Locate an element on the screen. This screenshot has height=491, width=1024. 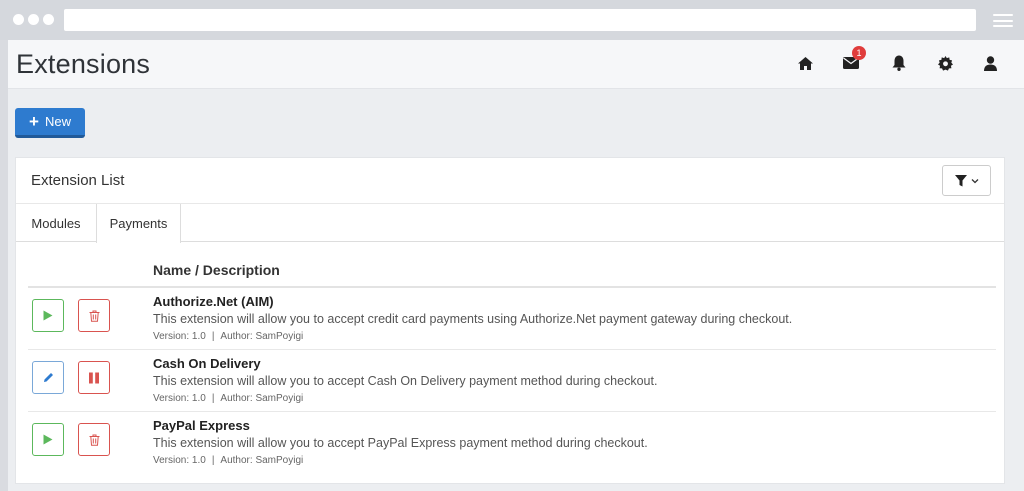
filter-icon is located at coordinates (960, 180).